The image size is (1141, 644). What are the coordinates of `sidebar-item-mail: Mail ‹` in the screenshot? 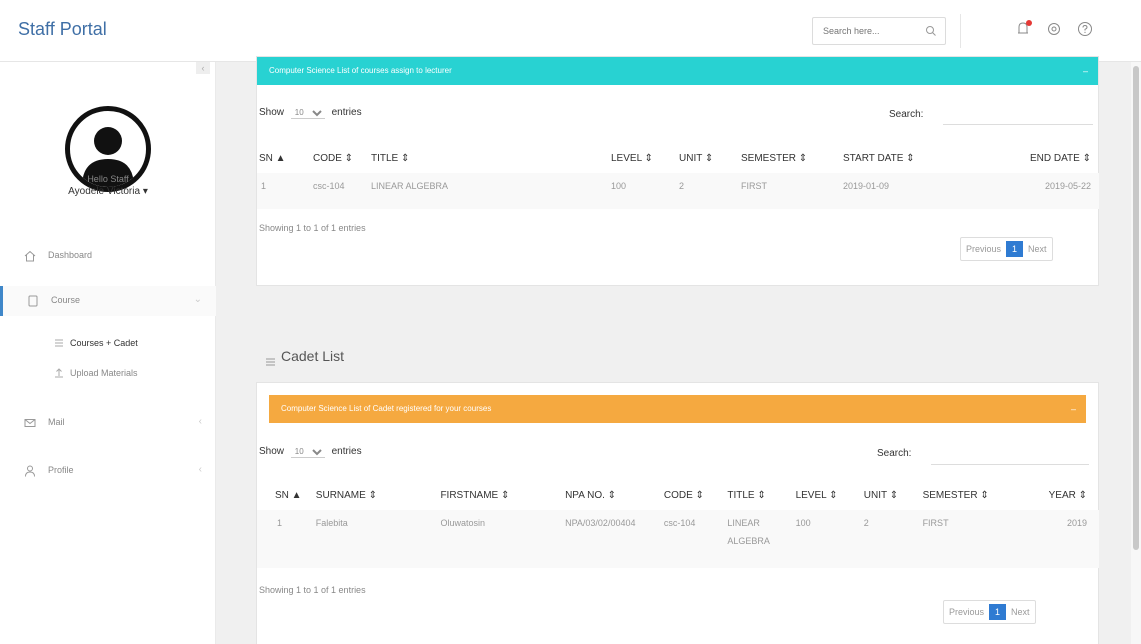 It's located at (108, 423).